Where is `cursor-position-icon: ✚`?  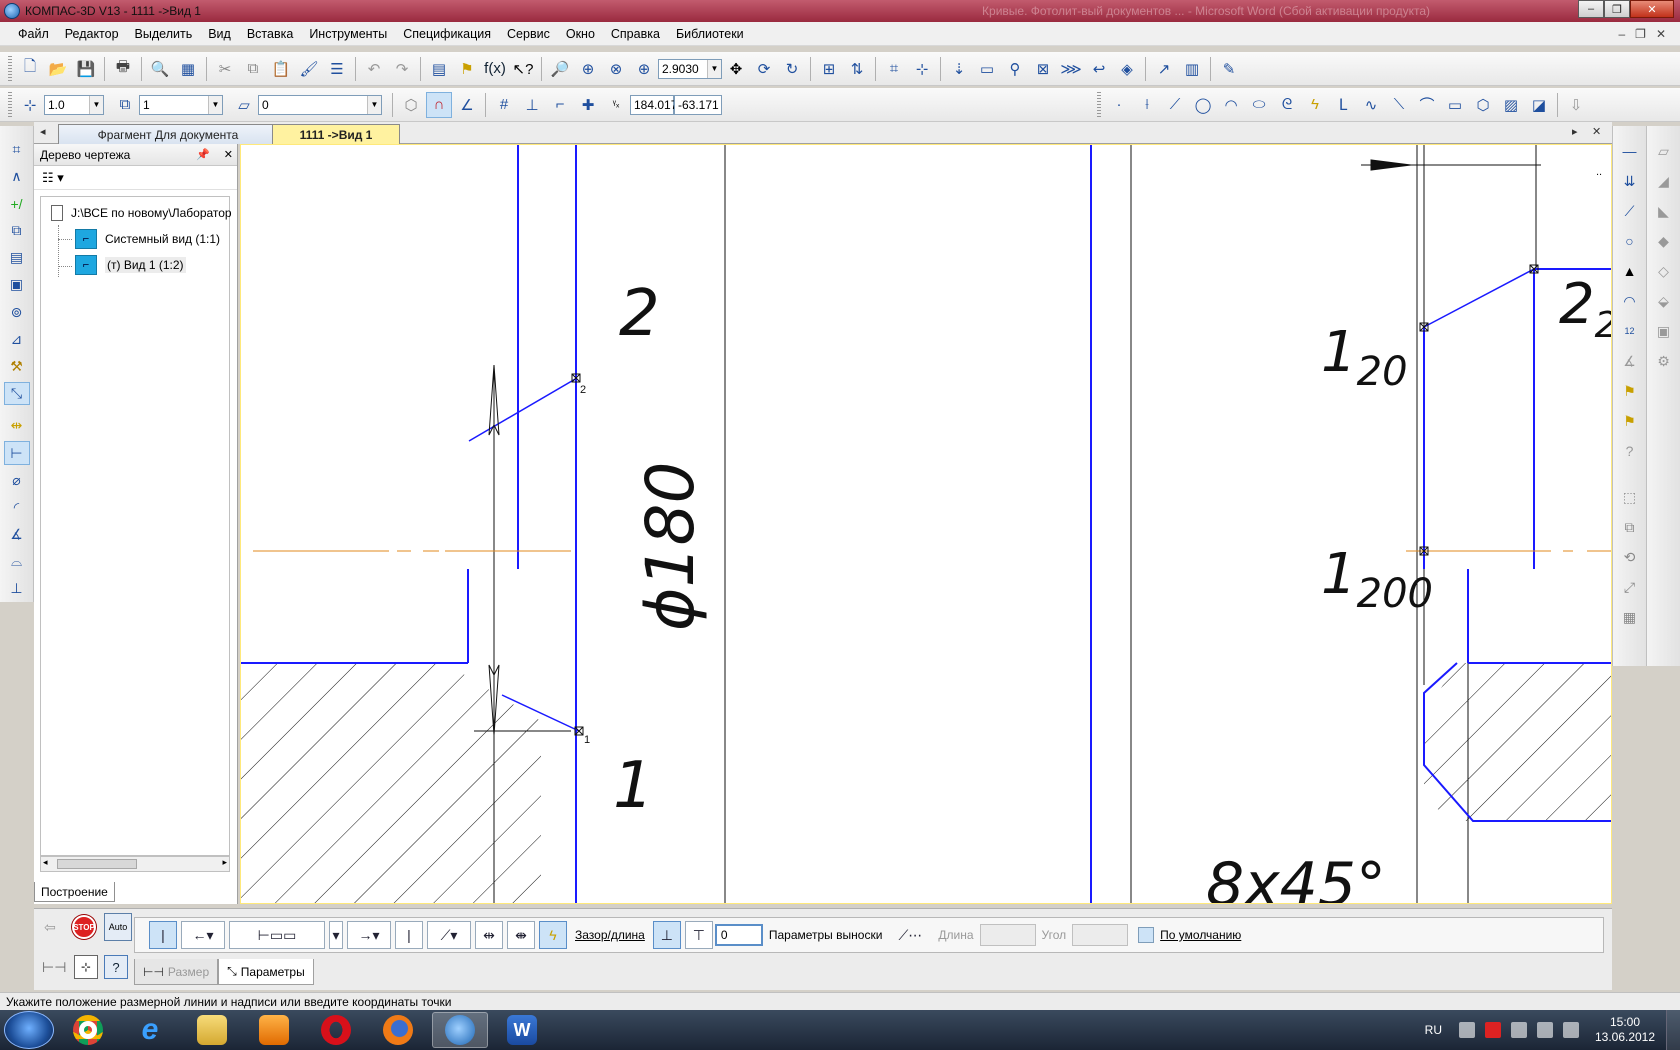 cursor-position-icon: ✚ is located at coordinates (588, 105).